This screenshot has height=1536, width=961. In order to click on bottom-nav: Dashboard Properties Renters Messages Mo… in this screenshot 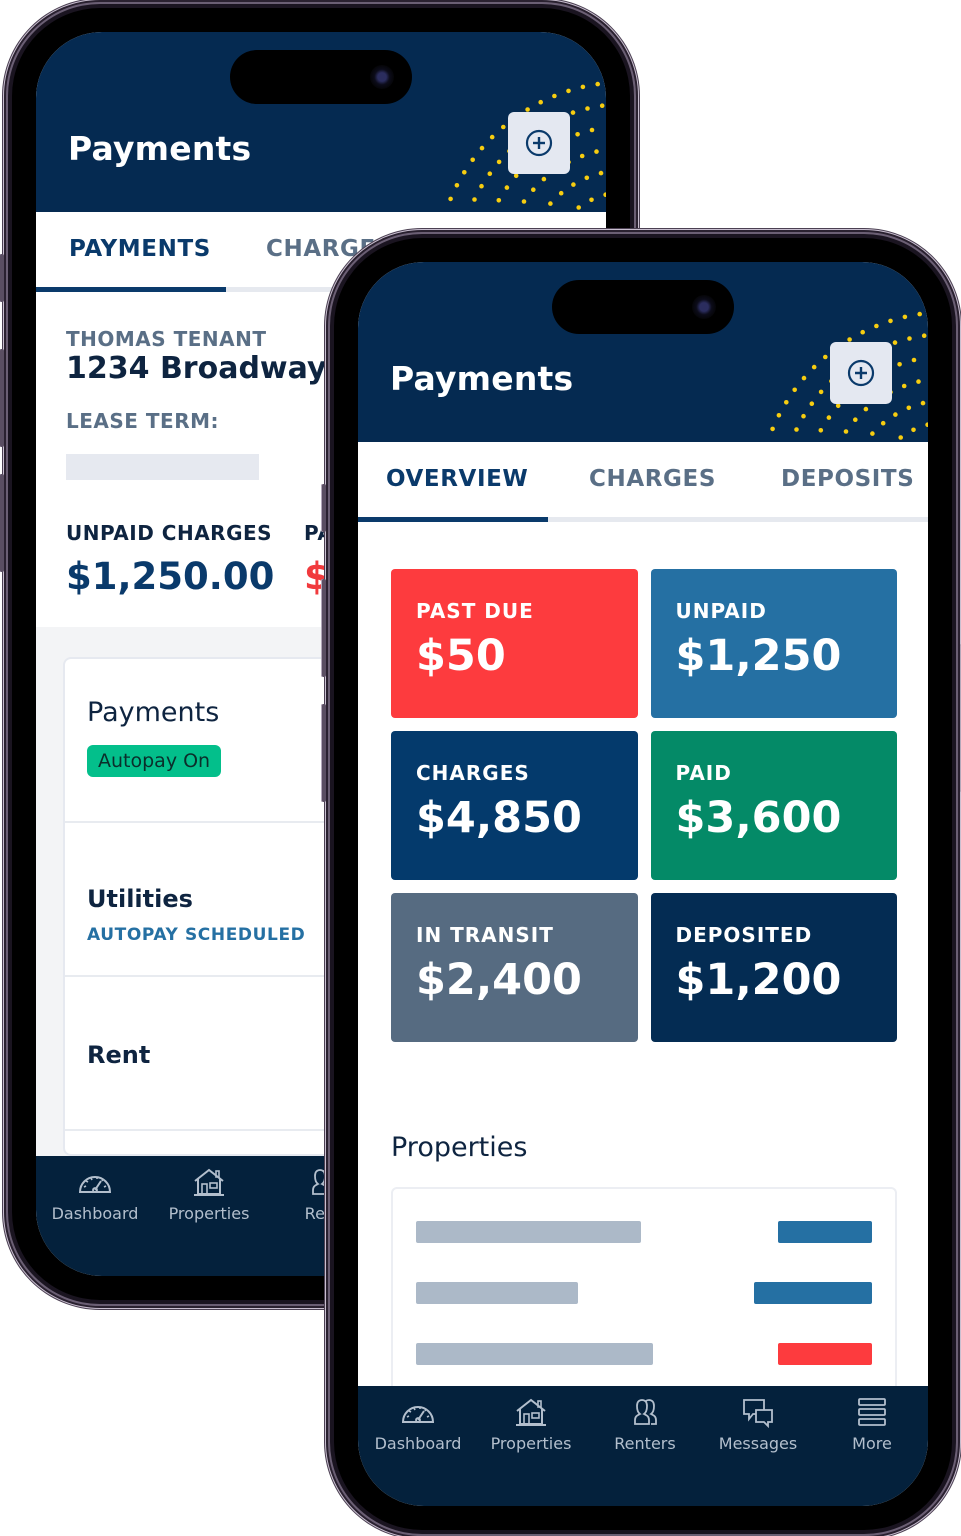, I will do `click(643, 1446)`.